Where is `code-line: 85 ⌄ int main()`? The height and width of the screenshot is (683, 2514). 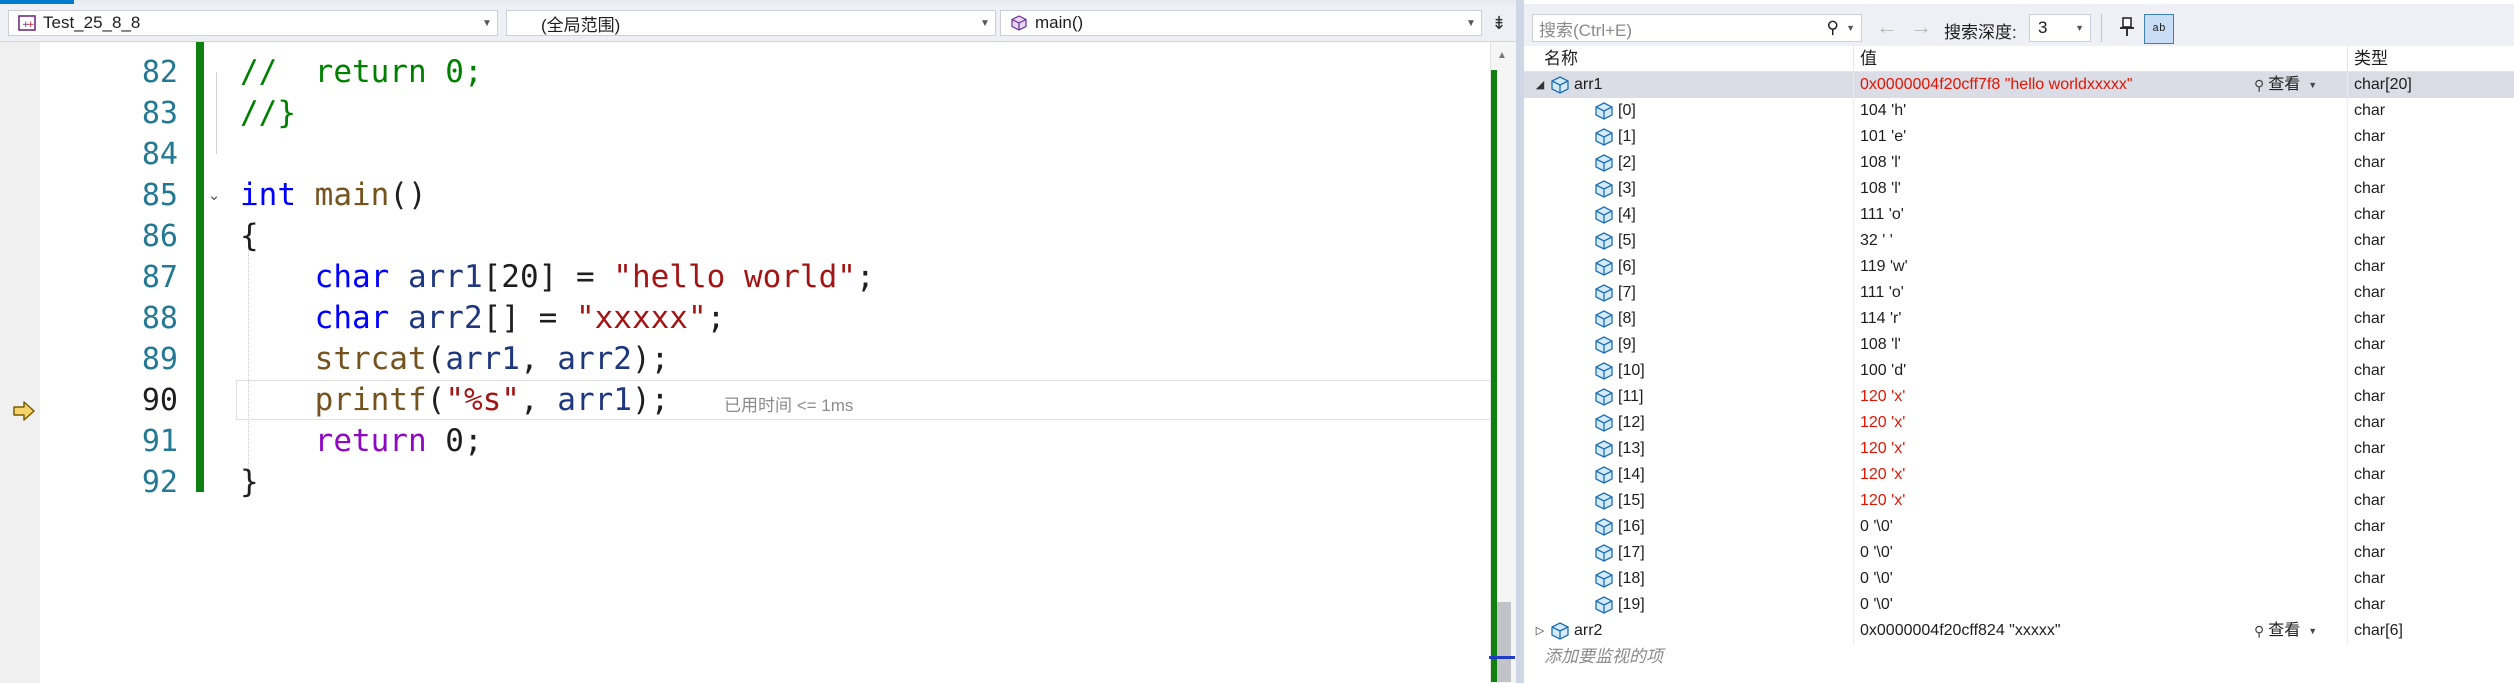
code-line: 85 ⌄ int main() is located at coordinates (767, 195).